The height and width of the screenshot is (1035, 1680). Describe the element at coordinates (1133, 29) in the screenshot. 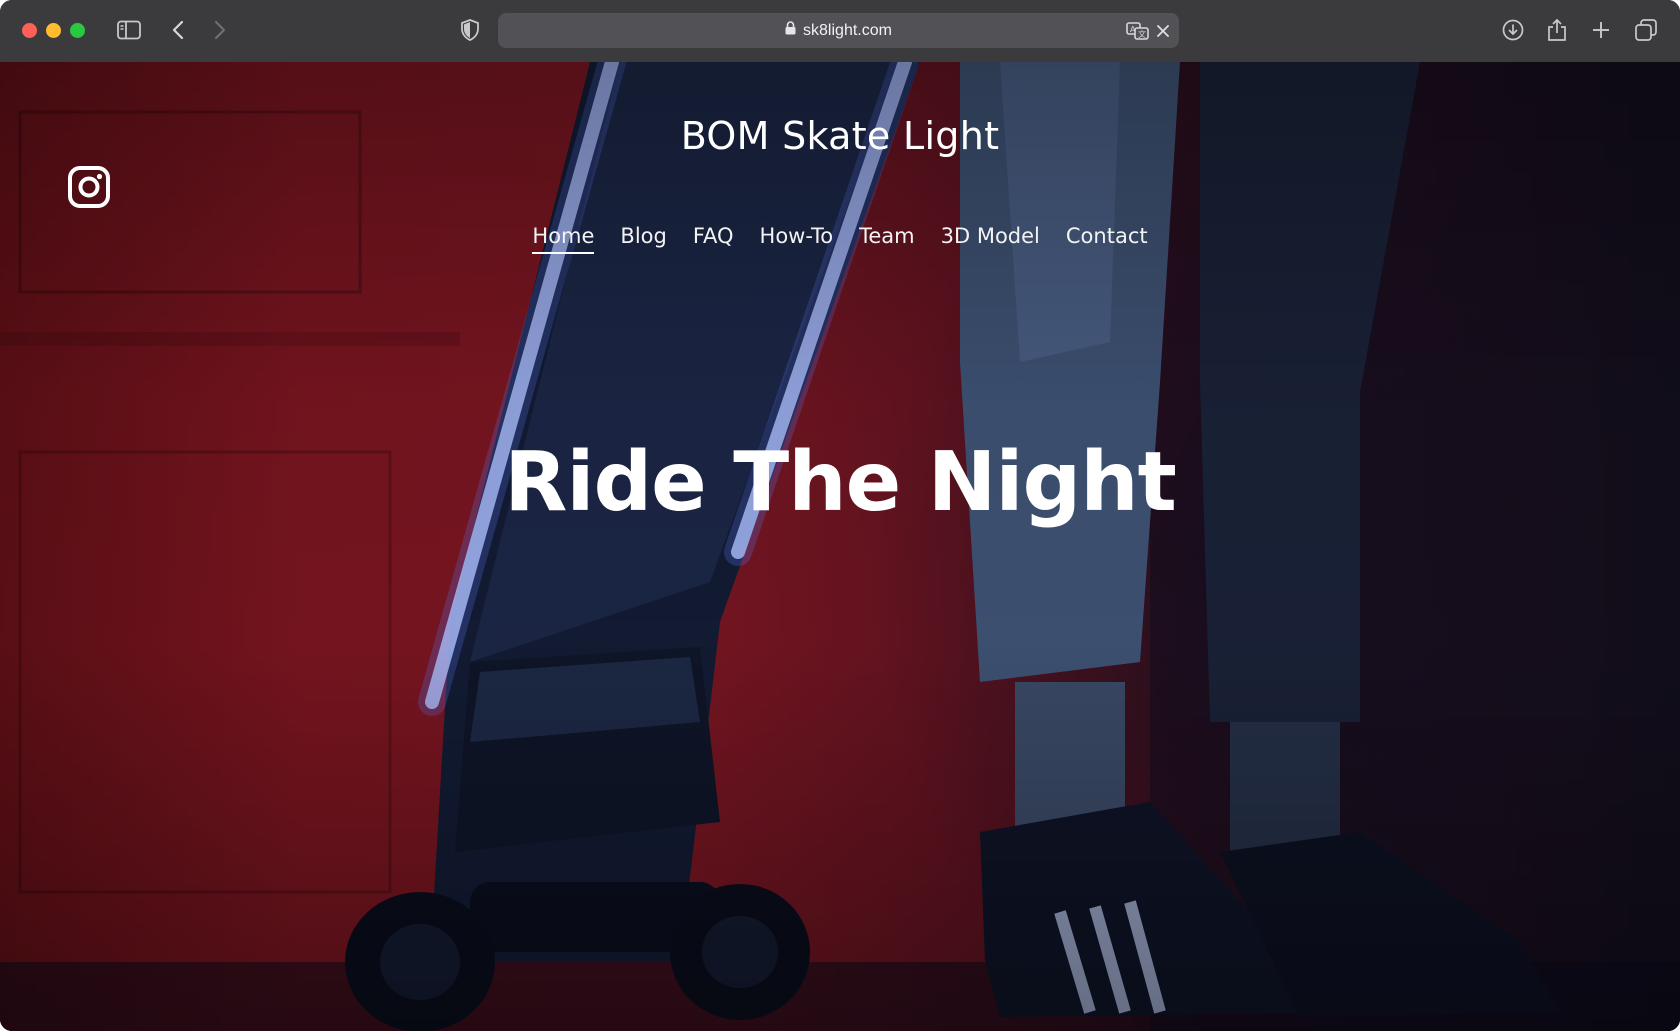

I see `svg-text: A` at that location.